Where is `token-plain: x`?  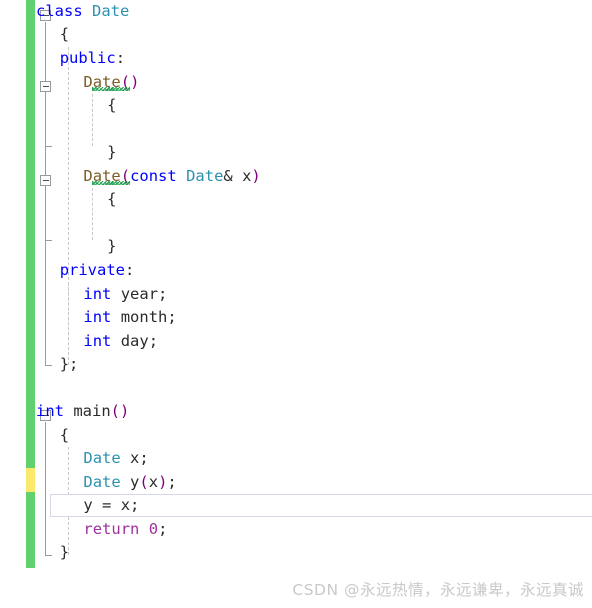
token-plain: x is located at coordinates (153, 482).